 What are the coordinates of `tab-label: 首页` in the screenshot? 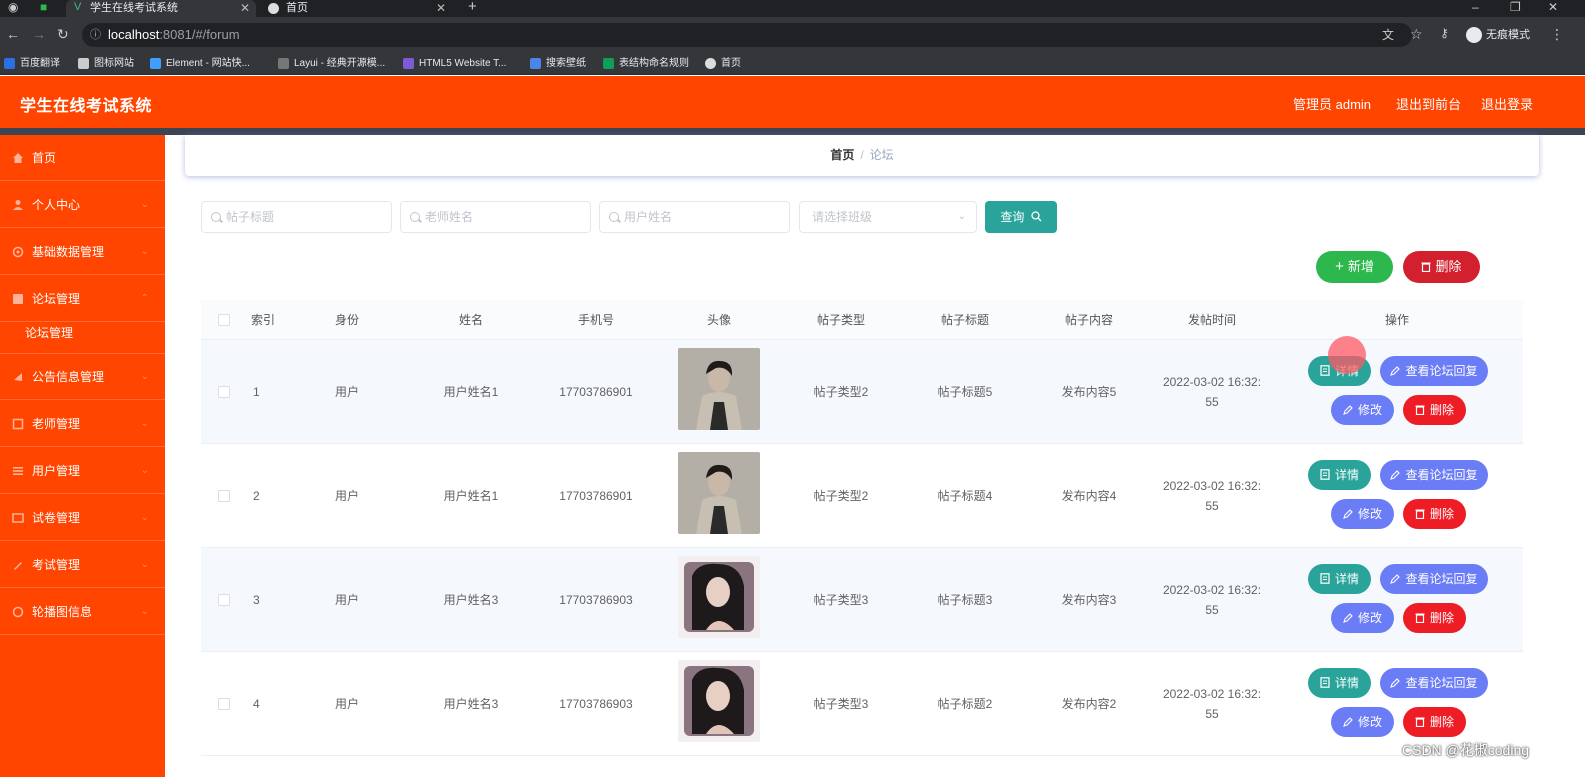 It's located at (297, 8).